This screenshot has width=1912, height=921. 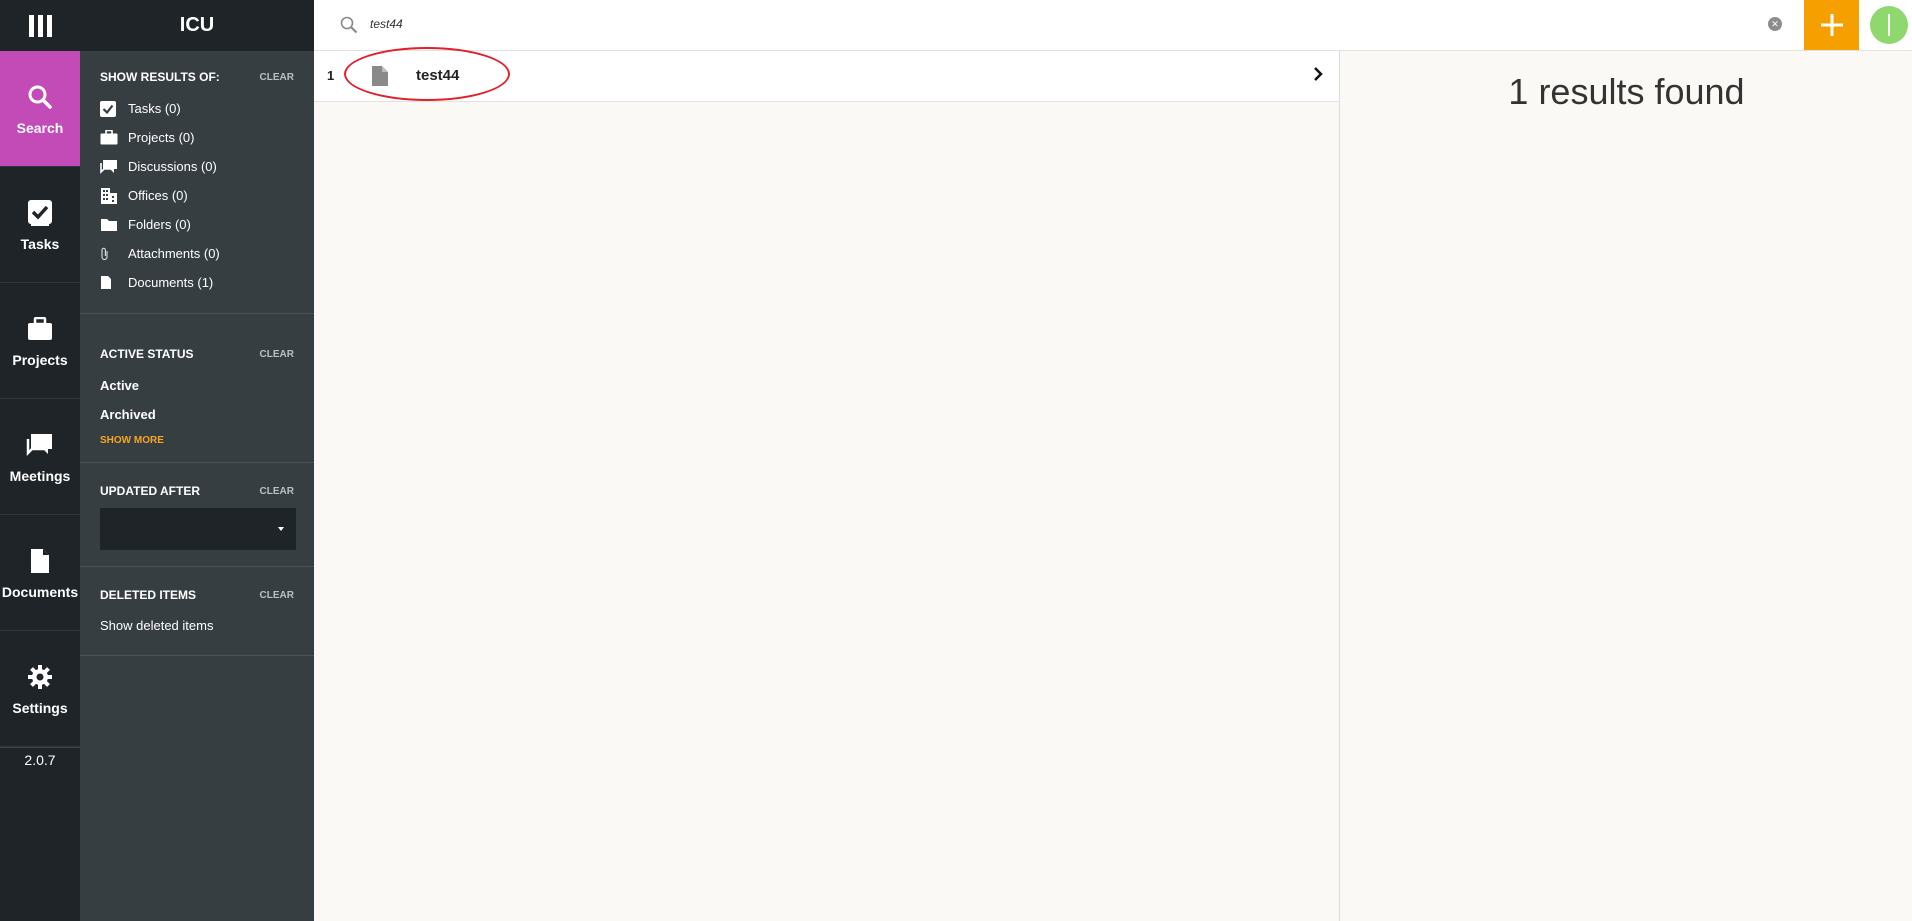 What do you see at coordinates (40, 475) in the screenshot?
I see `nav-label: Meetings` at bounding box center [40, 475].